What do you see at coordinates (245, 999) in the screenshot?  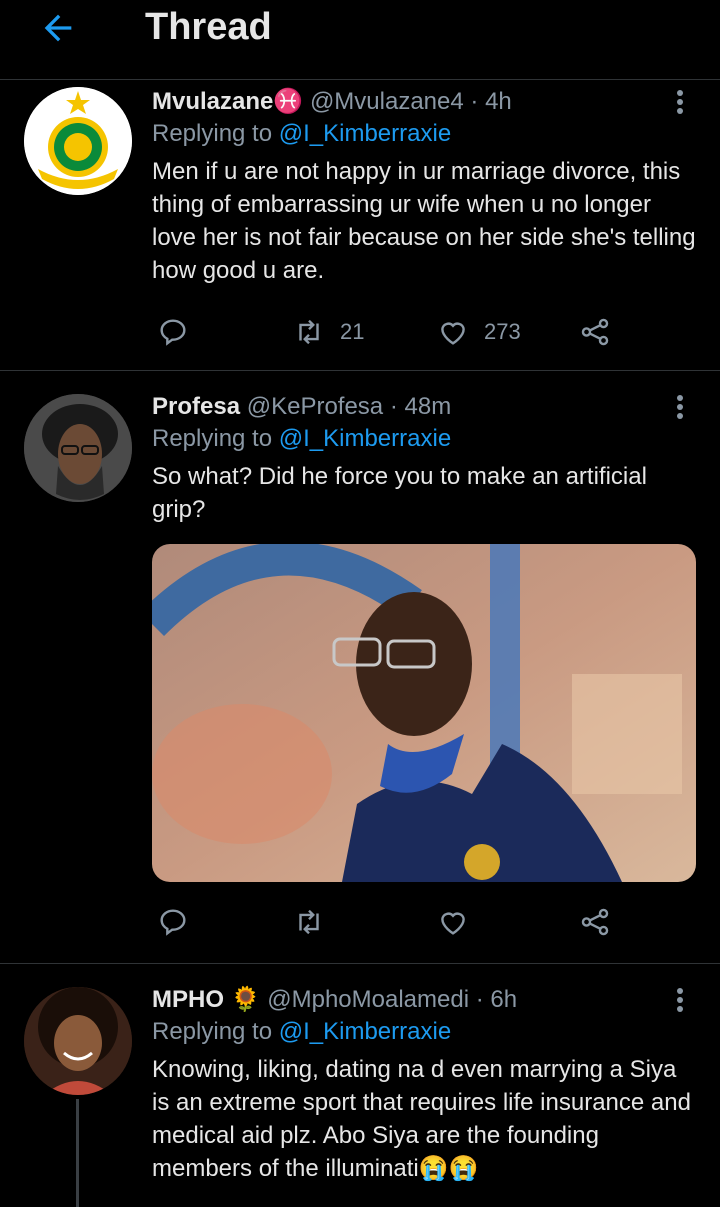 I see `sunflower-emoji: 🌻` at bounding box center [245, 999].